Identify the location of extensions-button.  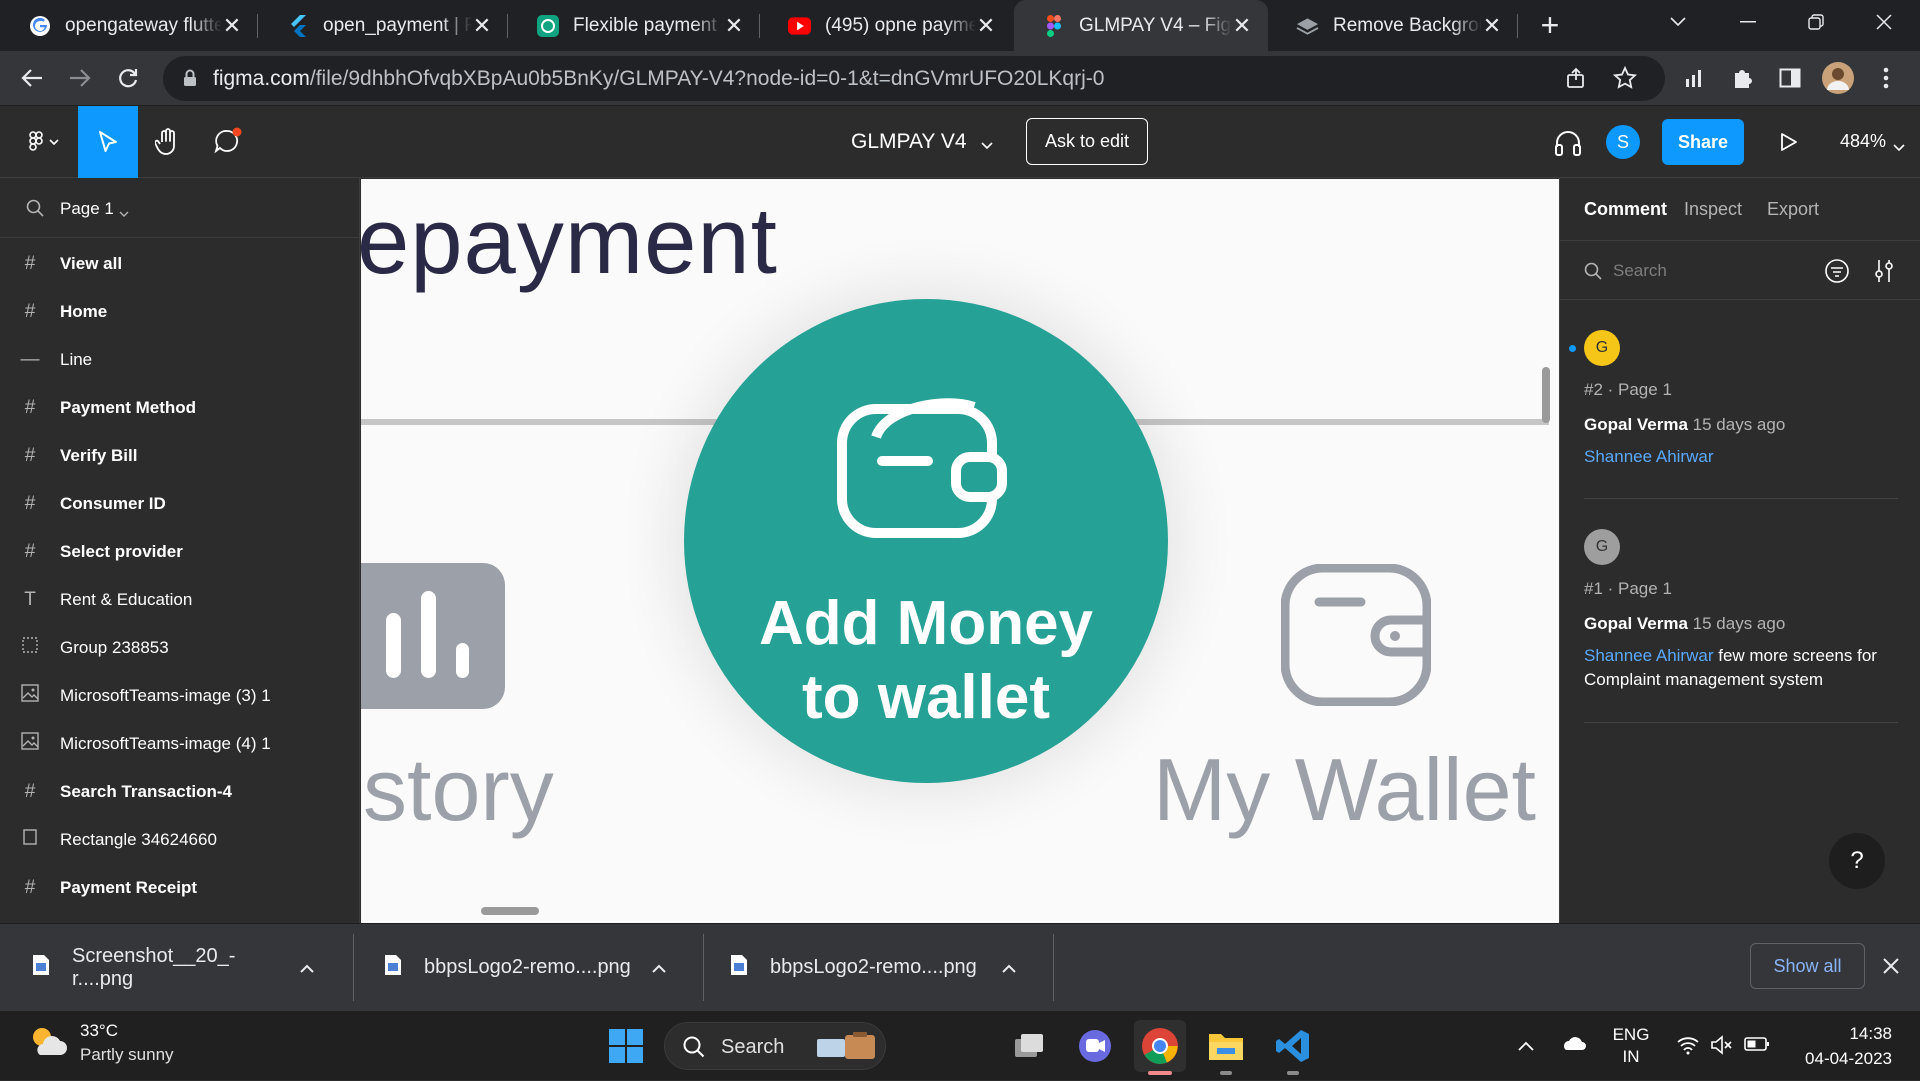
(1743, 78).